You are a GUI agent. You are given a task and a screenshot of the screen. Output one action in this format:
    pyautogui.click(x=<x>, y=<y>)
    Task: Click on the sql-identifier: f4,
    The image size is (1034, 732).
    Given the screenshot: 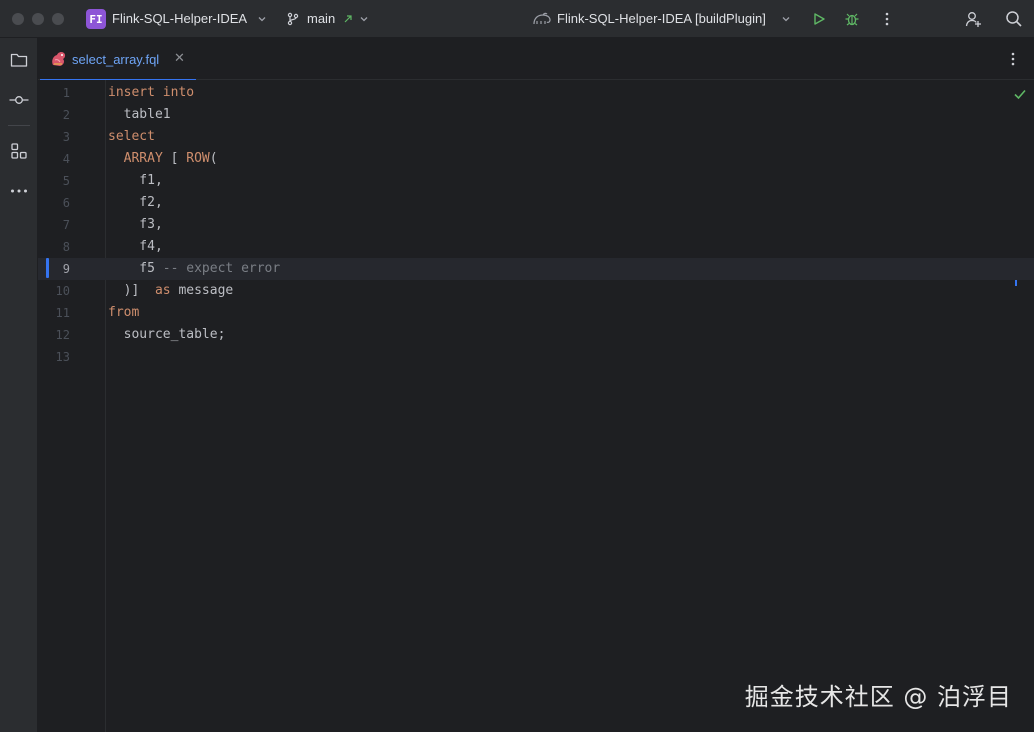 What is the action you would take?
    pyautogui.click(x=135, y=246)
    